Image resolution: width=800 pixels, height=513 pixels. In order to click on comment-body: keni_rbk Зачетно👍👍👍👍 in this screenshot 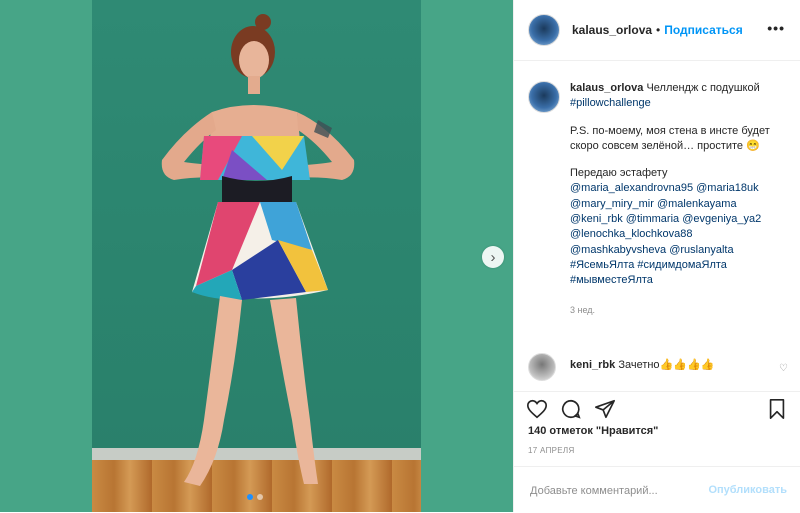, I will do `click(642, 364)`.